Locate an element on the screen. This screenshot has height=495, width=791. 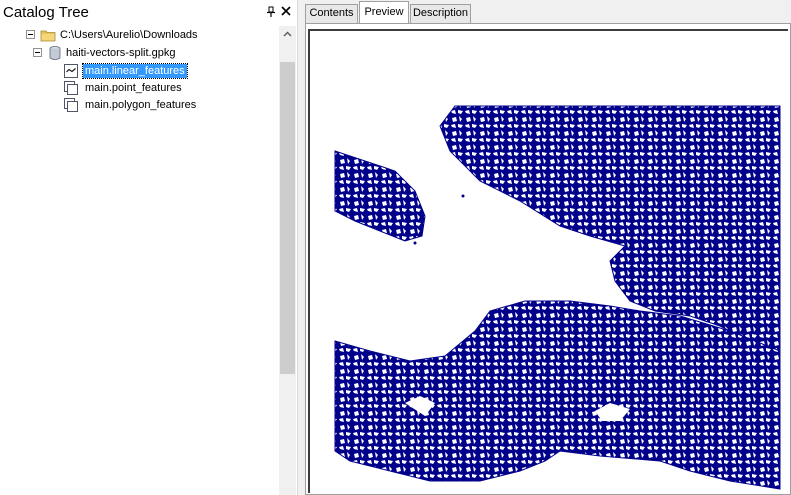
tree-item-label: main.point_features is located at coordinates (133, 88).